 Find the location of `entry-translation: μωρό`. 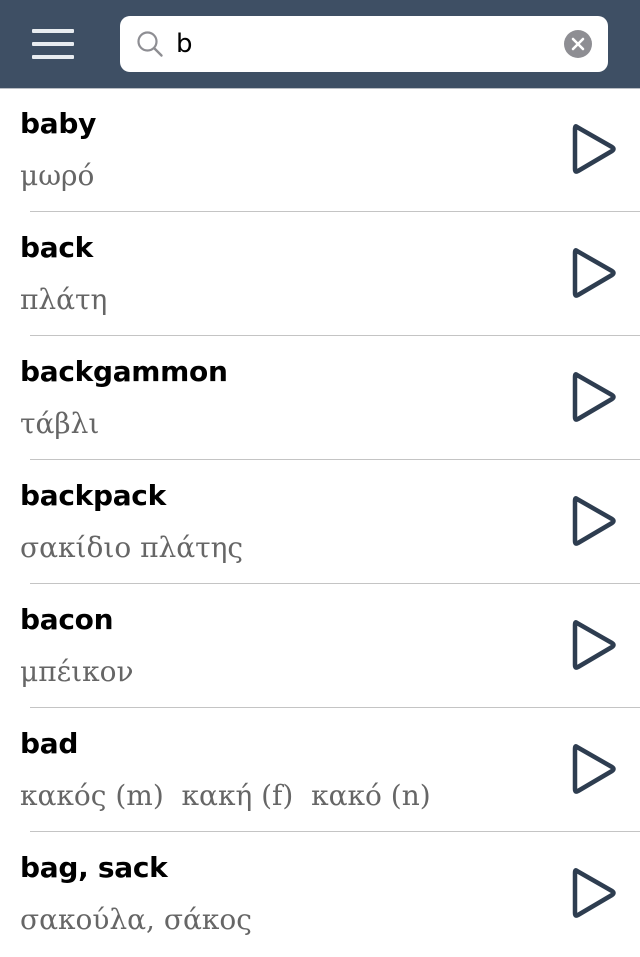

entry-translation: μωρό is located at coordinates (57, 175).